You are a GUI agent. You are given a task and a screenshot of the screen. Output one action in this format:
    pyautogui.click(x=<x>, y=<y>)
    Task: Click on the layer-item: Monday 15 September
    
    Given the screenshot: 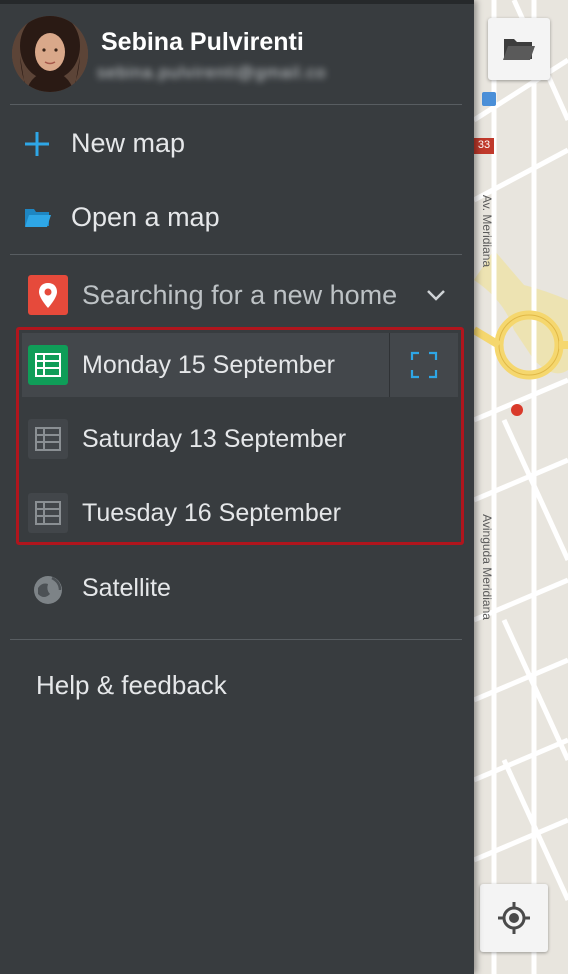 What is the action you would take?
    pyautogui.click(x=240, y=365)
    